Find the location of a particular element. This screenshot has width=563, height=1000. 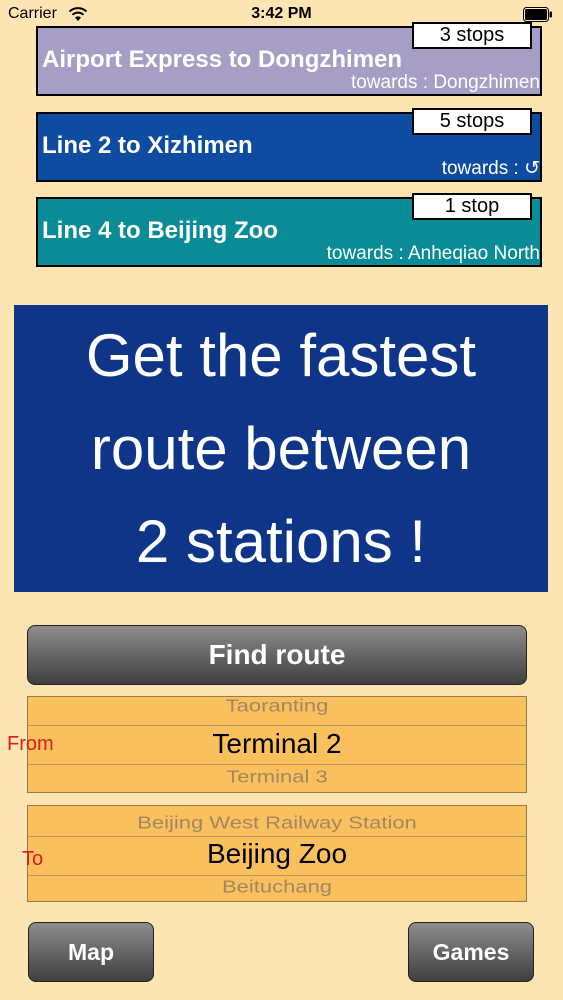

to-label: To is located at coordinates (33, 859).